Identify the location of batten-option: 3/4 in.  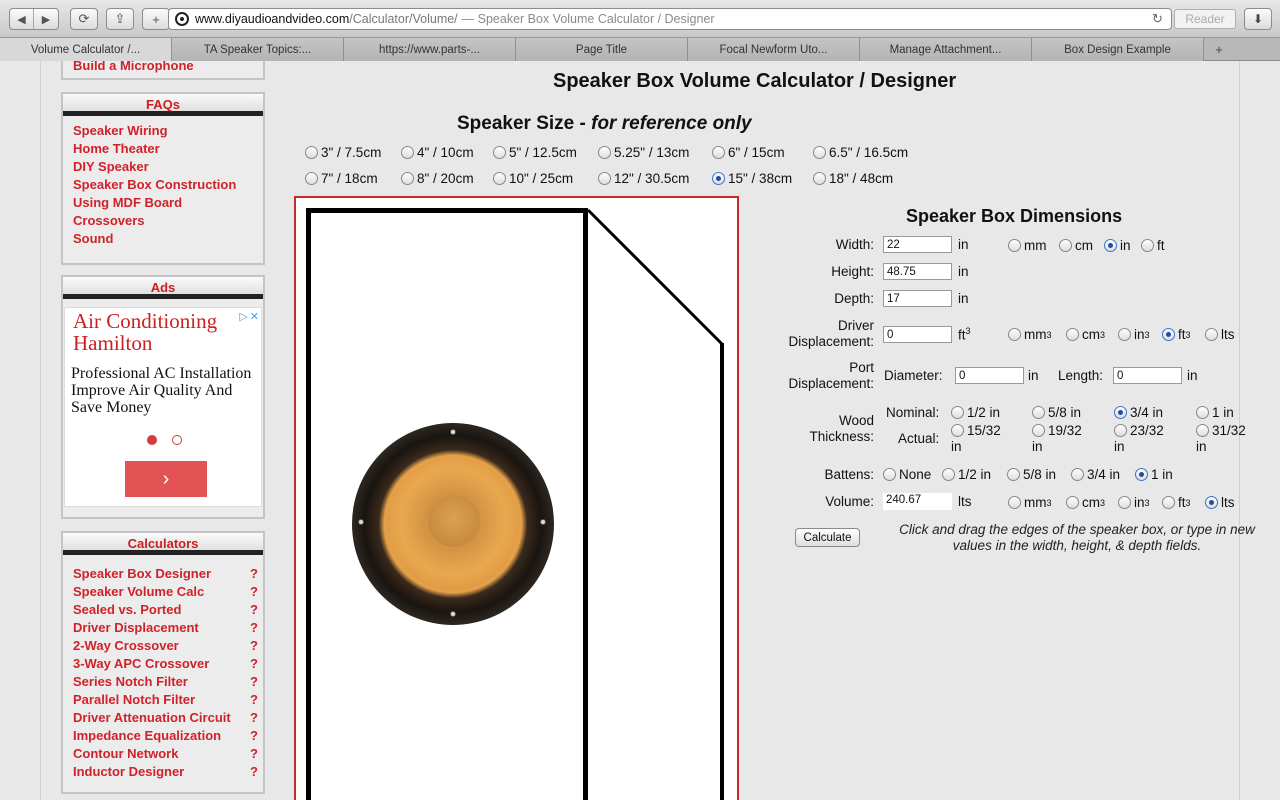
(1095, 474).